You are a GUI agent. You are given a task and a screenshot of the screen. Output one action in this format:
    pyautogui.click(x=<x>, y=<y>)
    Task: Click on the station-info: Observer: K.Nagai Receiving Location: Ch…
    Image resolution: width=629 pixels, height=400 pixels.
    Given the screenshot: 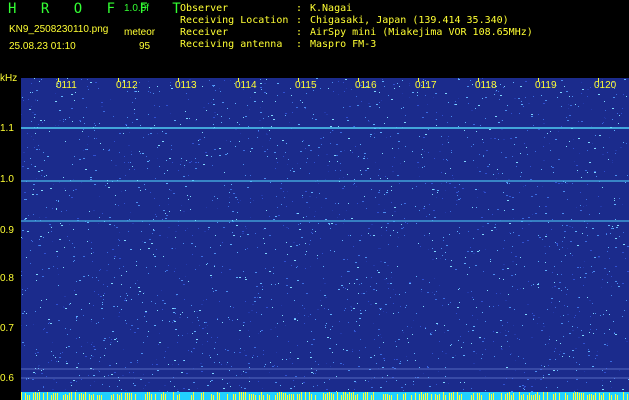 What is the action you would take?
    pyautogui.click(x=356, y=27)
    